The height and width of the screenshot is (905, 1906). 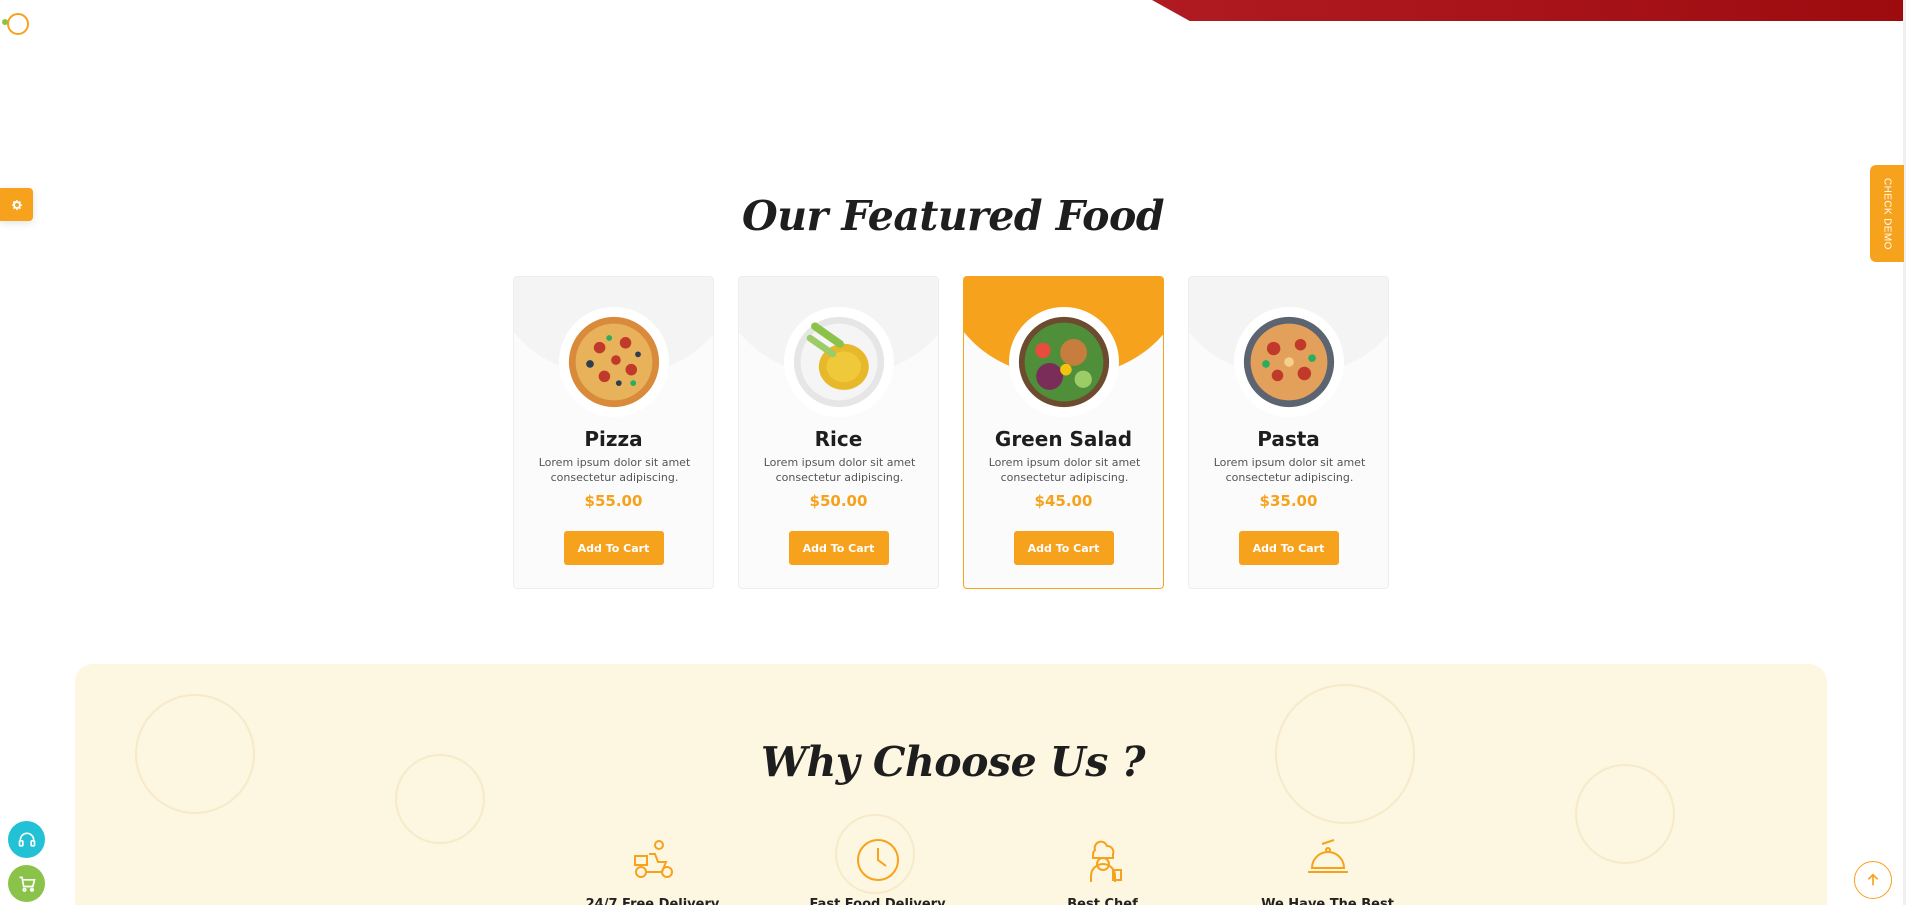 What do you see at coordinates (877, 860) in the screenshot?
I see `clock-icon` at bounding box center [877, 860].